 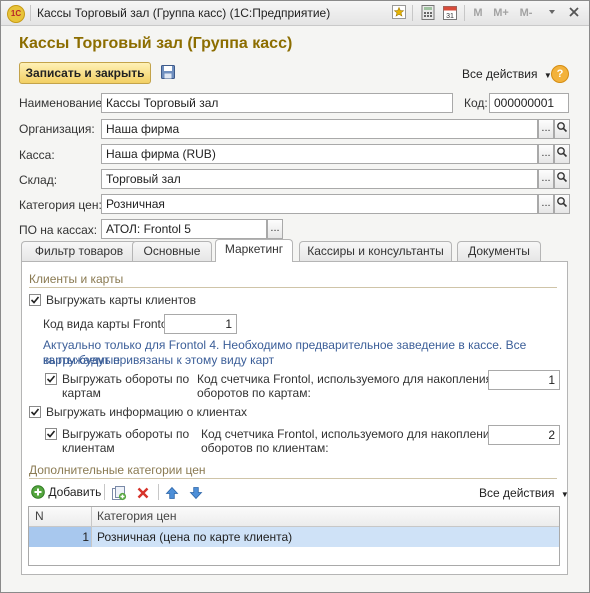 What do you see at coordinates (85, 73) in the screenshot?
I see `save-and-close-button: Записать и закрыть` at bounding box center [85, 73].